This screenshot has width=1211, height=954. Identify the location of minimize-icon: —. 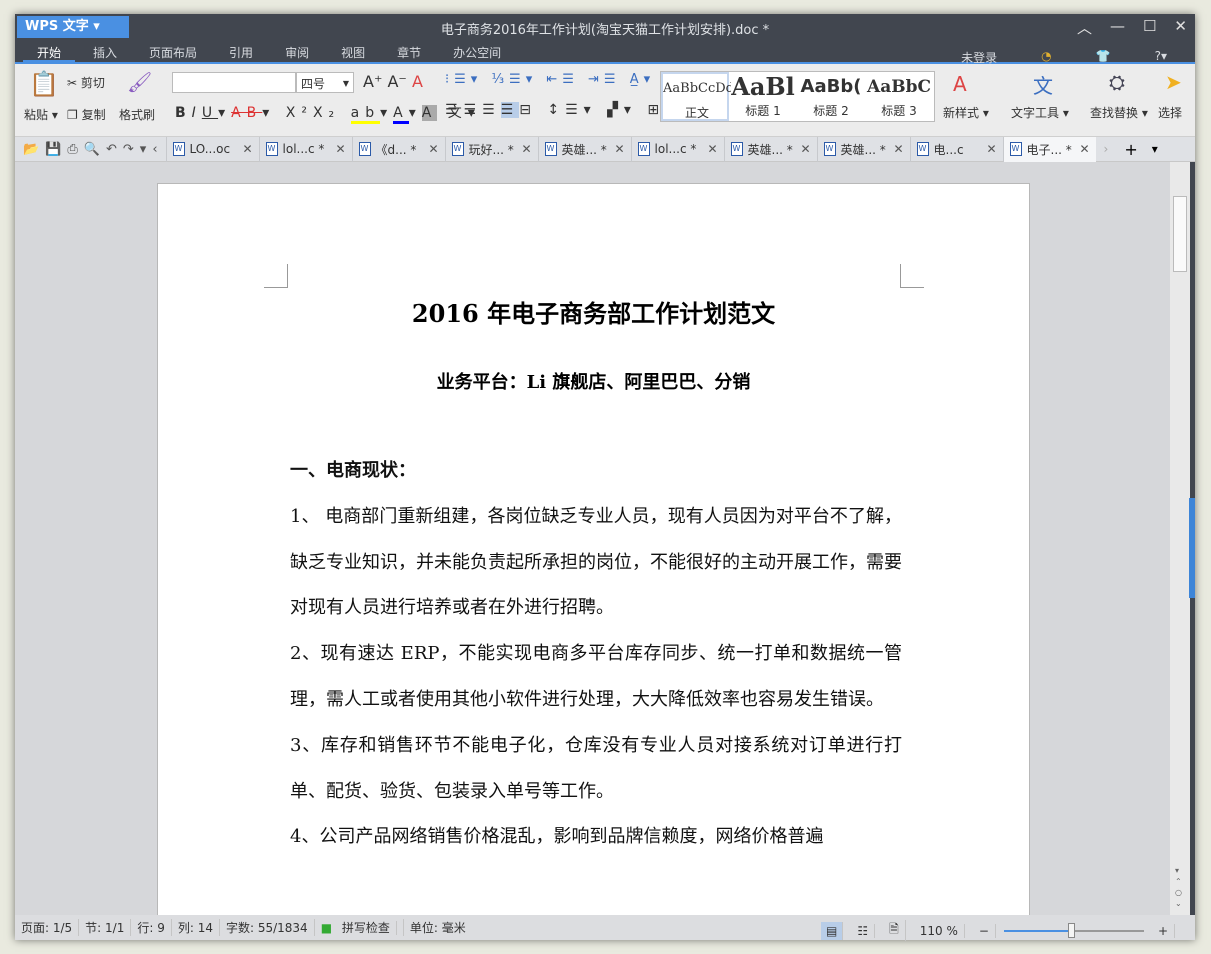
(1117, 27).